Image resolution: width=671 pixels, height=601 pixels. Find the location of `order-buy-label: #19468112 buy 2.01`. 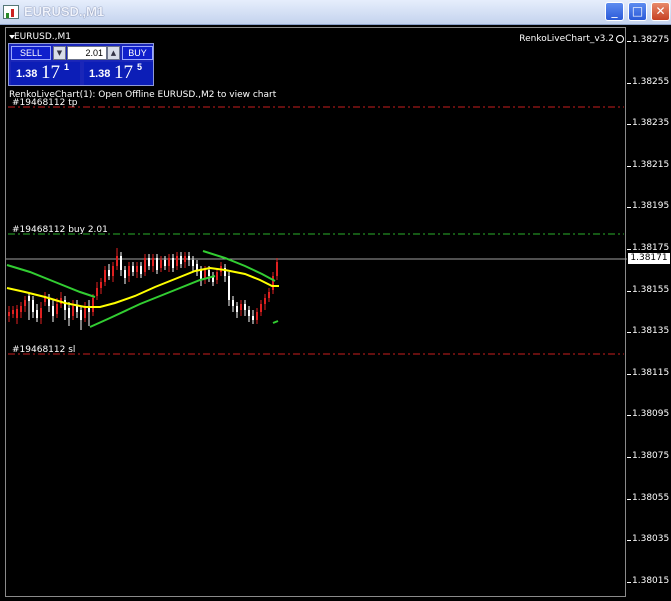

order-buy-label: #19468112 buy 2.01 is located at coordinates (60, 230).